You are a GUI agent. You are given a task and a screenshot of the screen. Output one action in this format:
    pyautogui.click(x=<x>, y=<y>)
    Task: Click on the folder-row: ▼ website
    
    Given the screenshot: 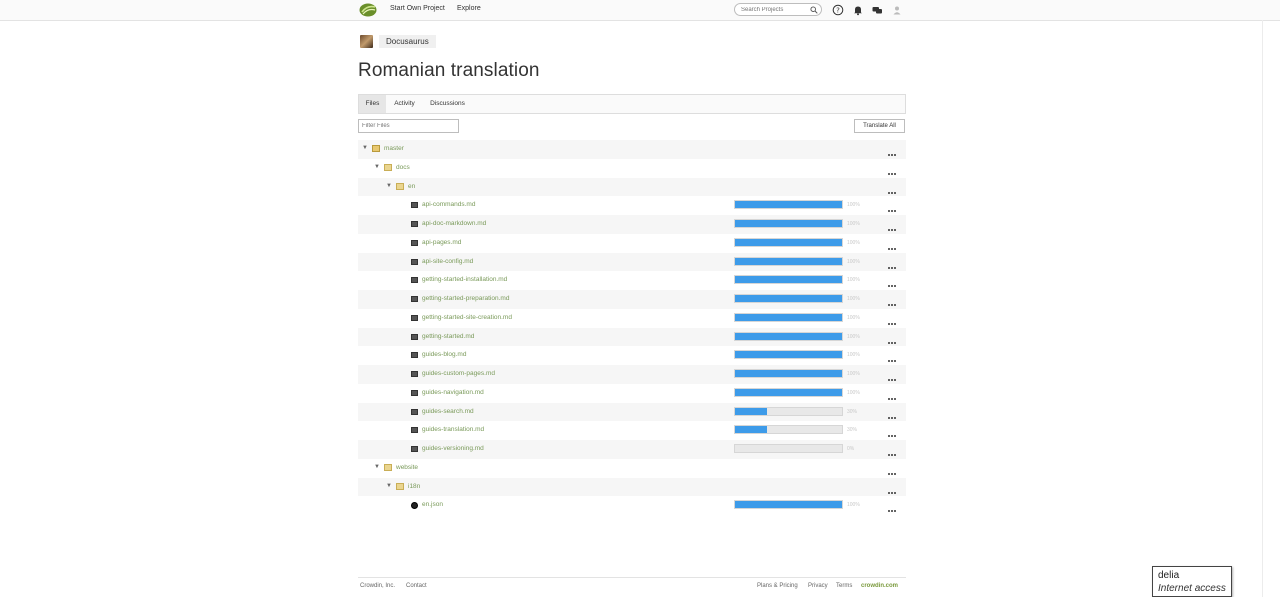 What is the action you would take?
    pyautogui.click(x=632, y=468)
    